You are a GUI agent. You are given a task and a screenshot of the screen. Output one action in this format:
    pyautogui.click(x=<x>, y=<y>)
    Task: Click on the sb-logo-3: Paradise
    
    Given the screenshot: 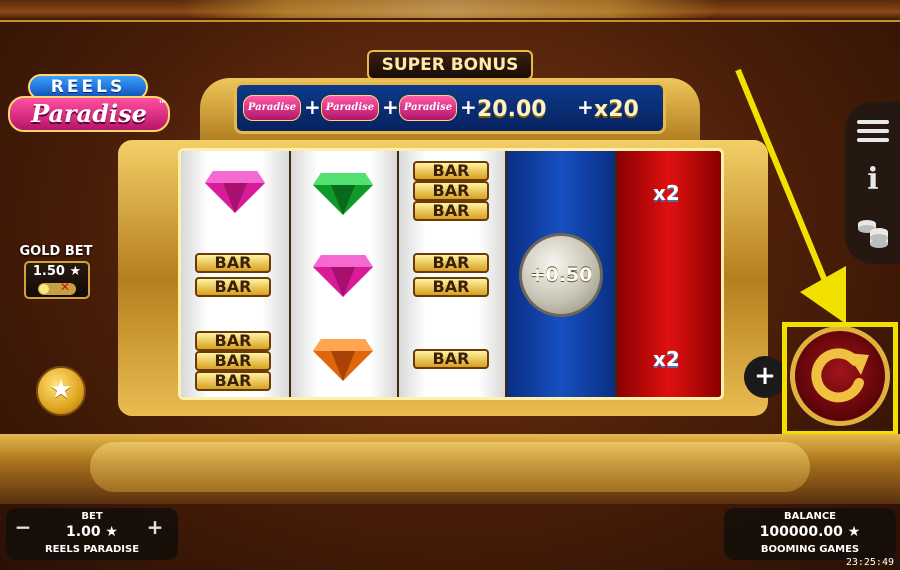 What is the action you would take?
    pyautogui.click(x=428, y=108)
    